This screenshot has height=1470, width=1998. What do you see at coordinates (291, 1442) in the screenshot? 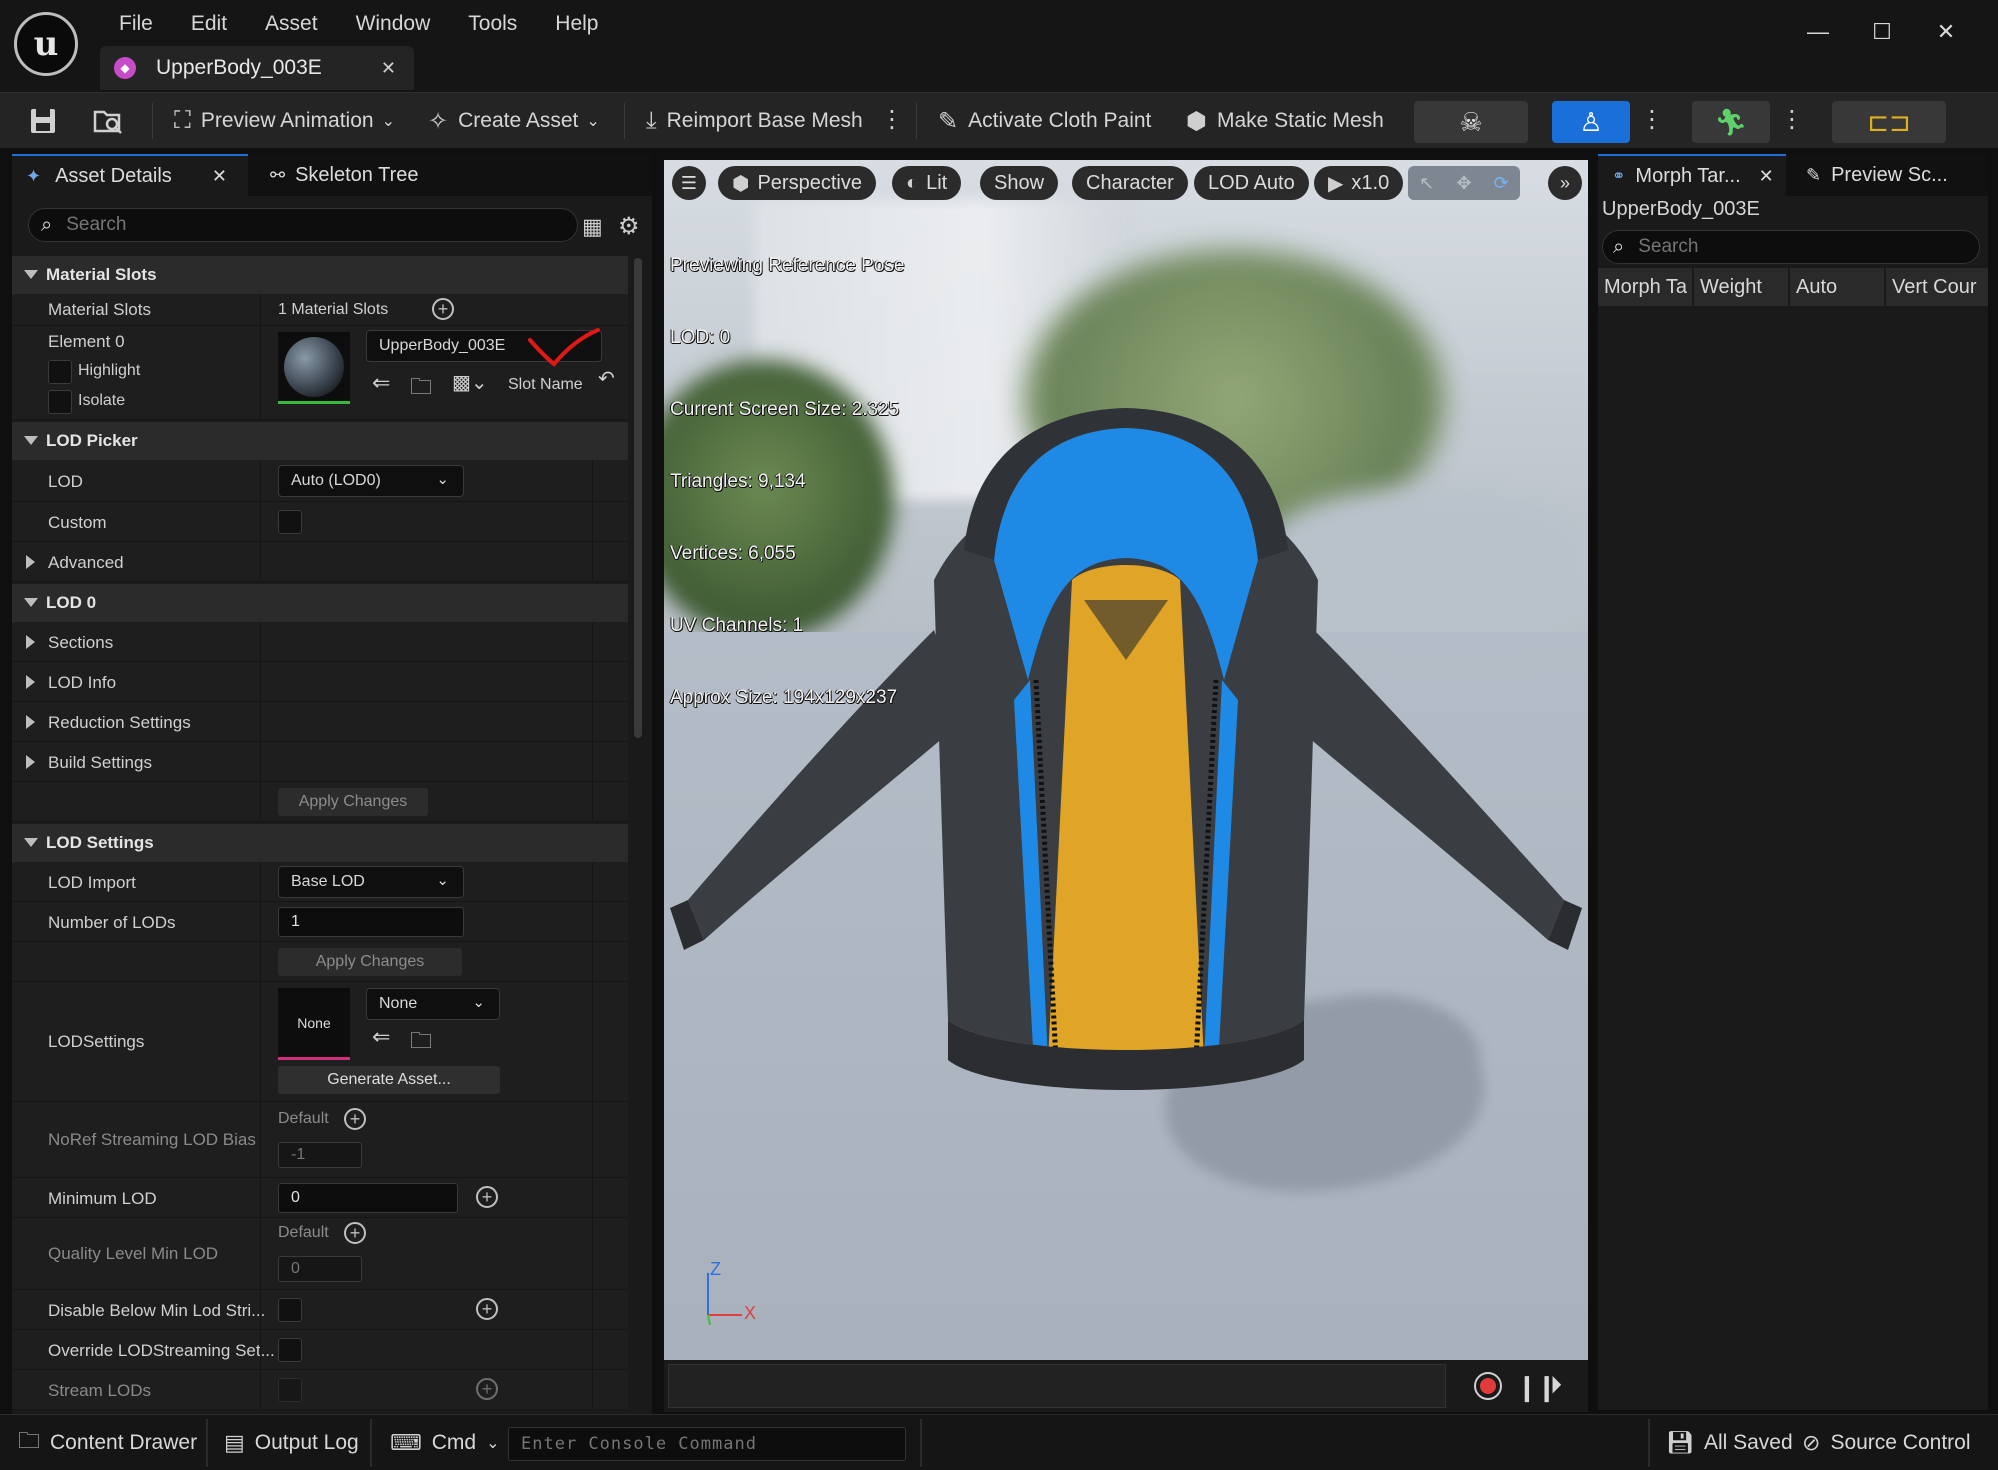
I see `output-log-button: ▤ Output Log` at bounding box center [291, 1442].